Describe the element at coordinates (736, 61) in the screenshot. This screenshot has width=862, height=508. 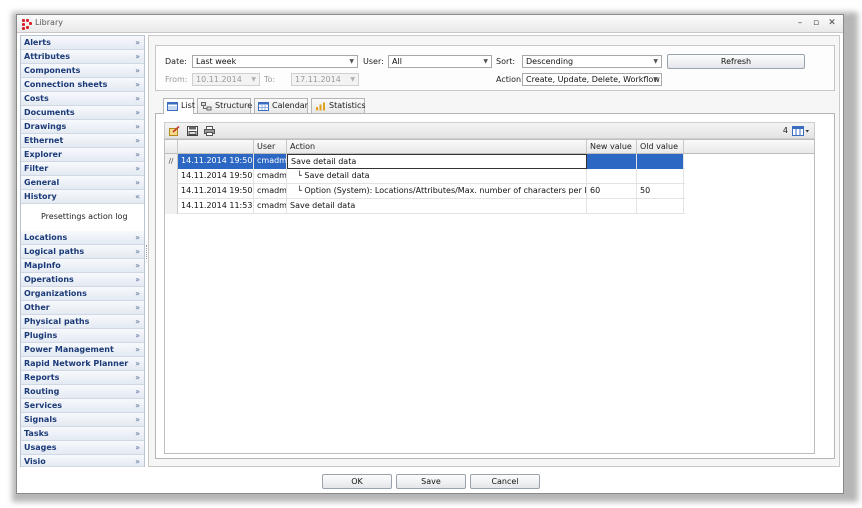
I see `refresh-button: Refresh` at that location.